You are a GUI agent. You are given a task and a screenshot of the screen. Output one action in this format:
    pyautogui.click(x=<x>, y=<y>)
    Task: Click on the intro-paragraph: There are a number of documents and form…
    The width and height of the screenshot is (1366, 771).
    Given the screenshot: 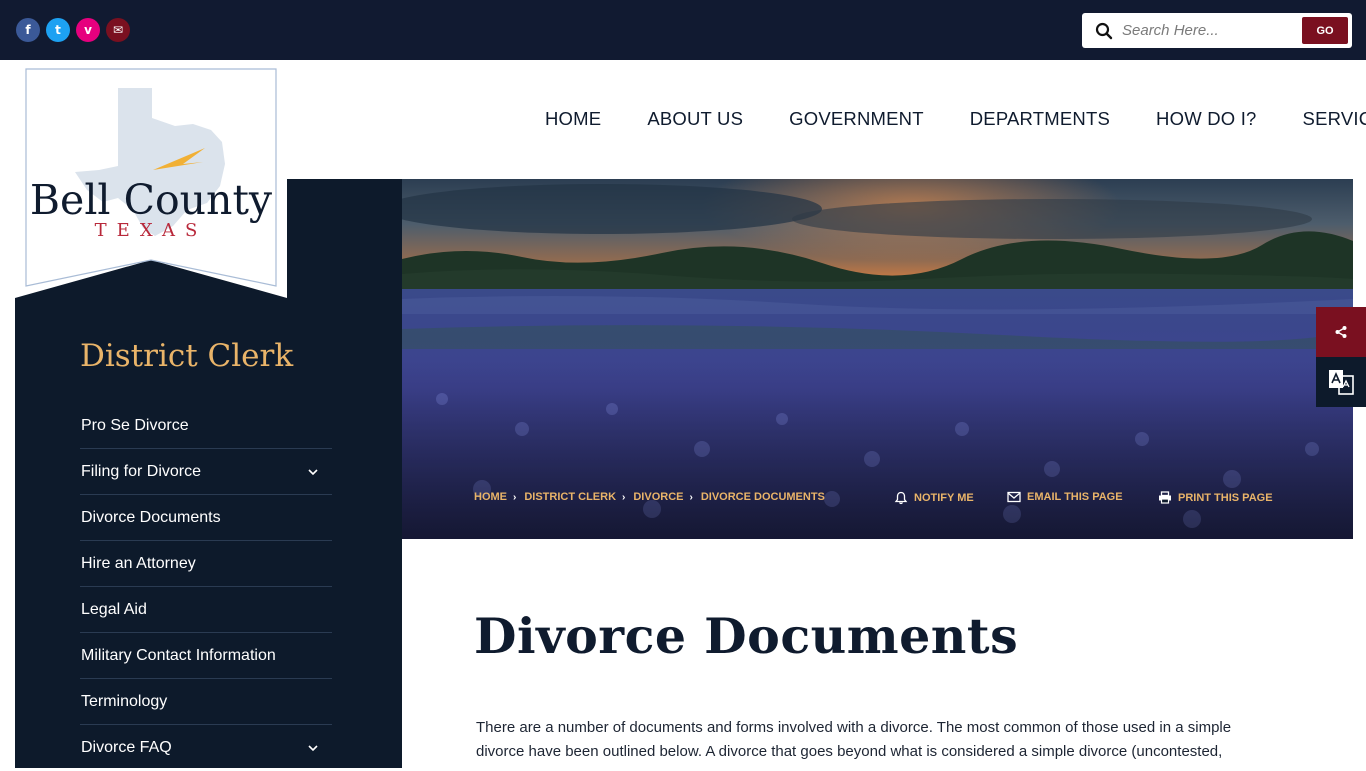 What is the action you would take?
    pyautogui.click(x=854, y=739)
    